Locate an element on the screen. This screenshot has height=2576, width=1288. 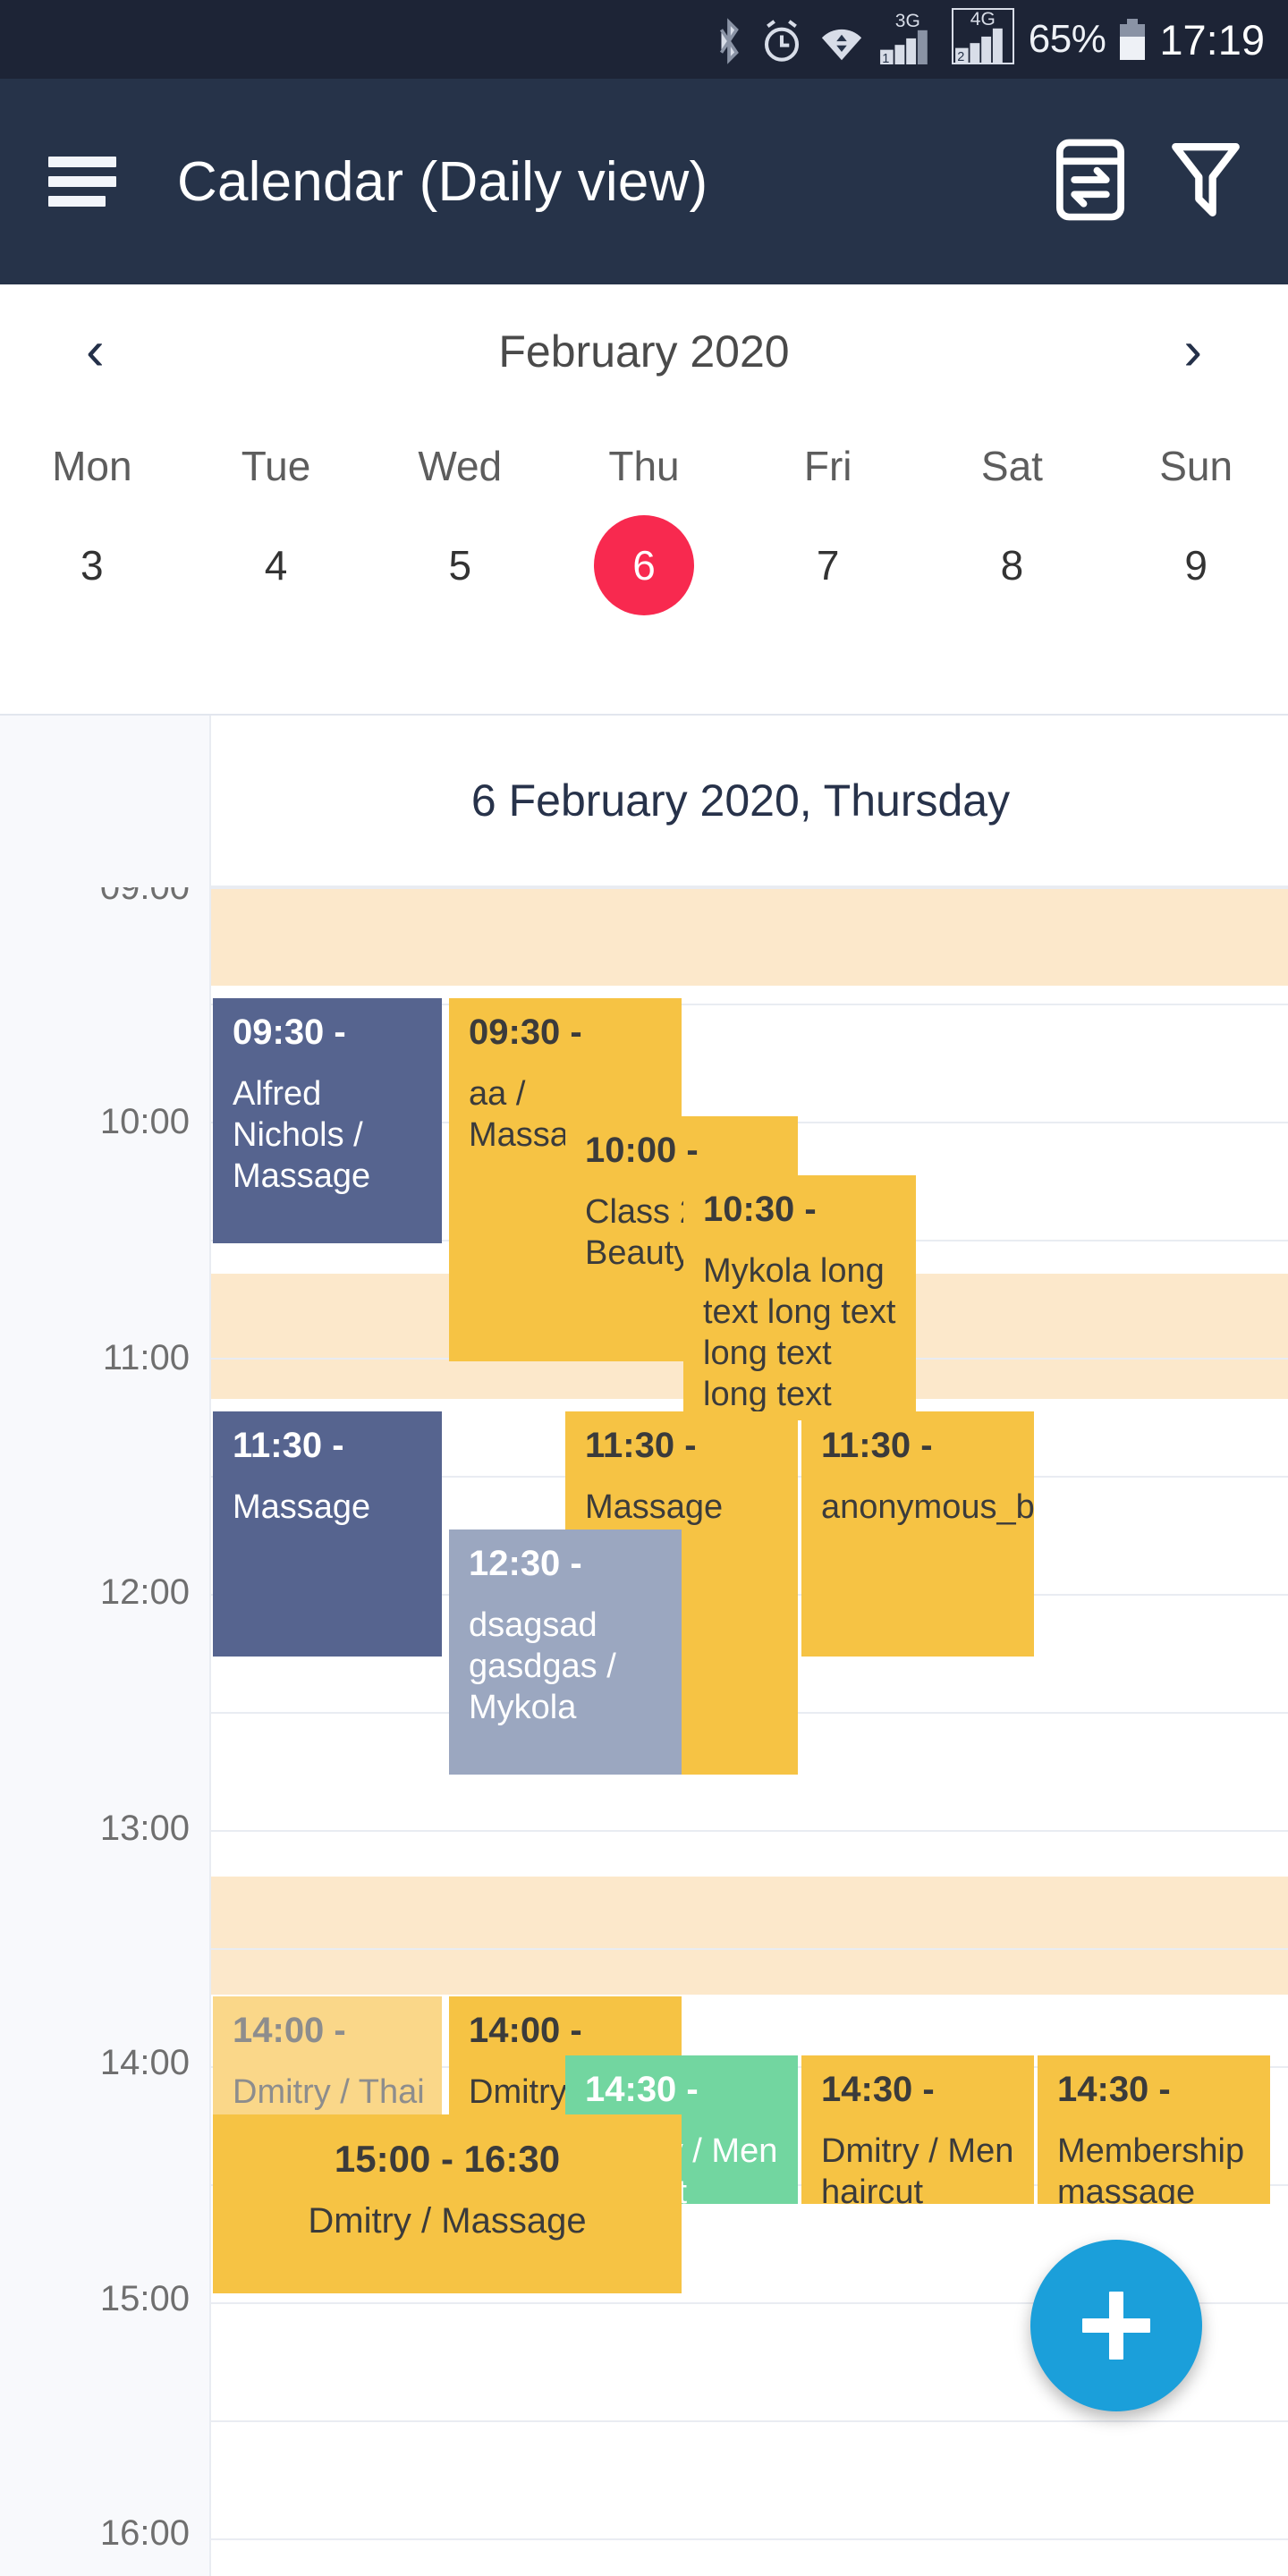
alarm-icon is located at coordinates (781, 41).